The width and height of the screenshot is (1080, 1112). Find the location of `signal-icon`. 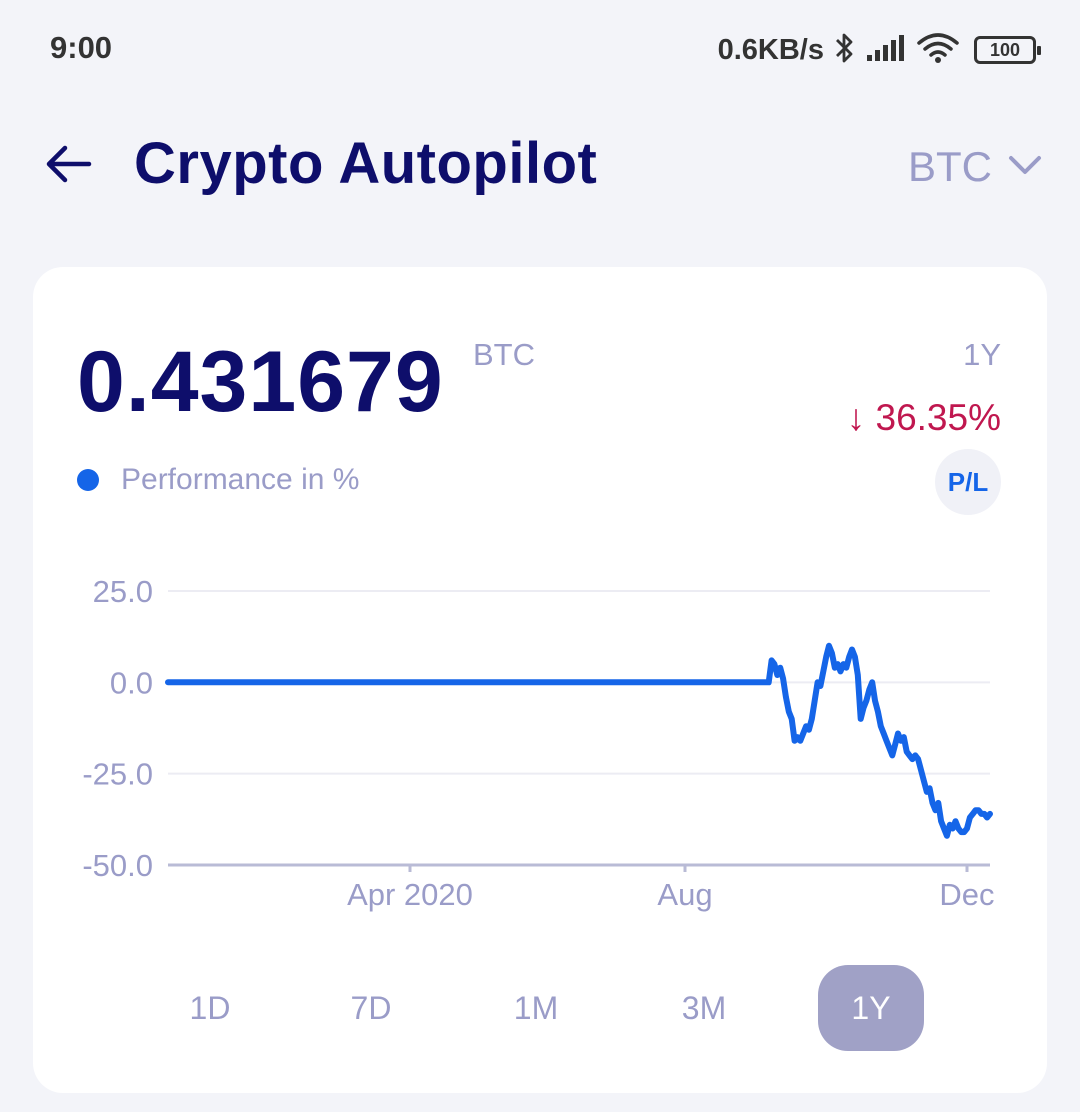

signal-icon is located at coordinates (886, 50).